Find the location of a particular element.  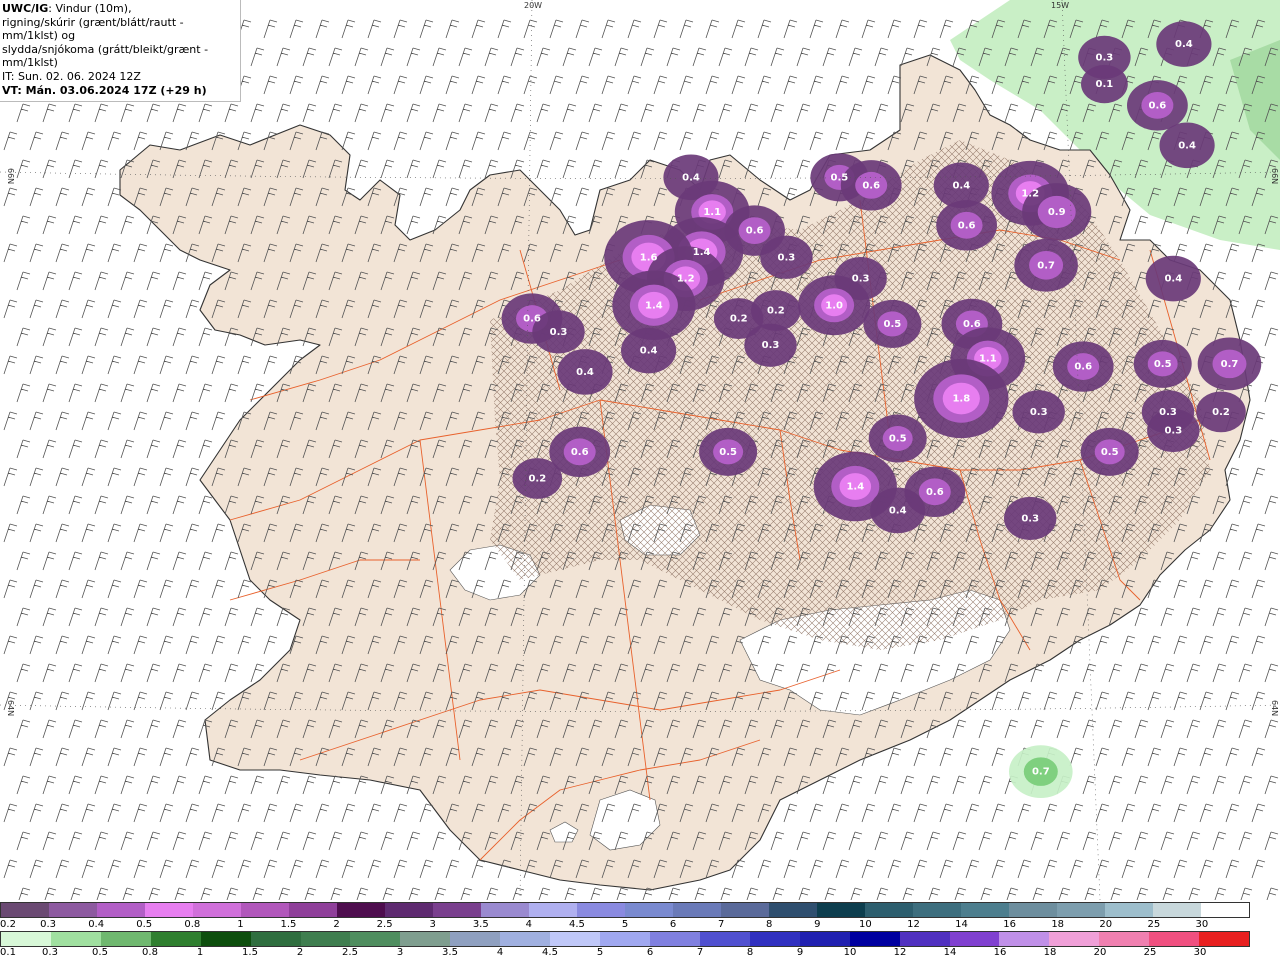

product-name: UWC/IG is located at coordinates (25, 8).